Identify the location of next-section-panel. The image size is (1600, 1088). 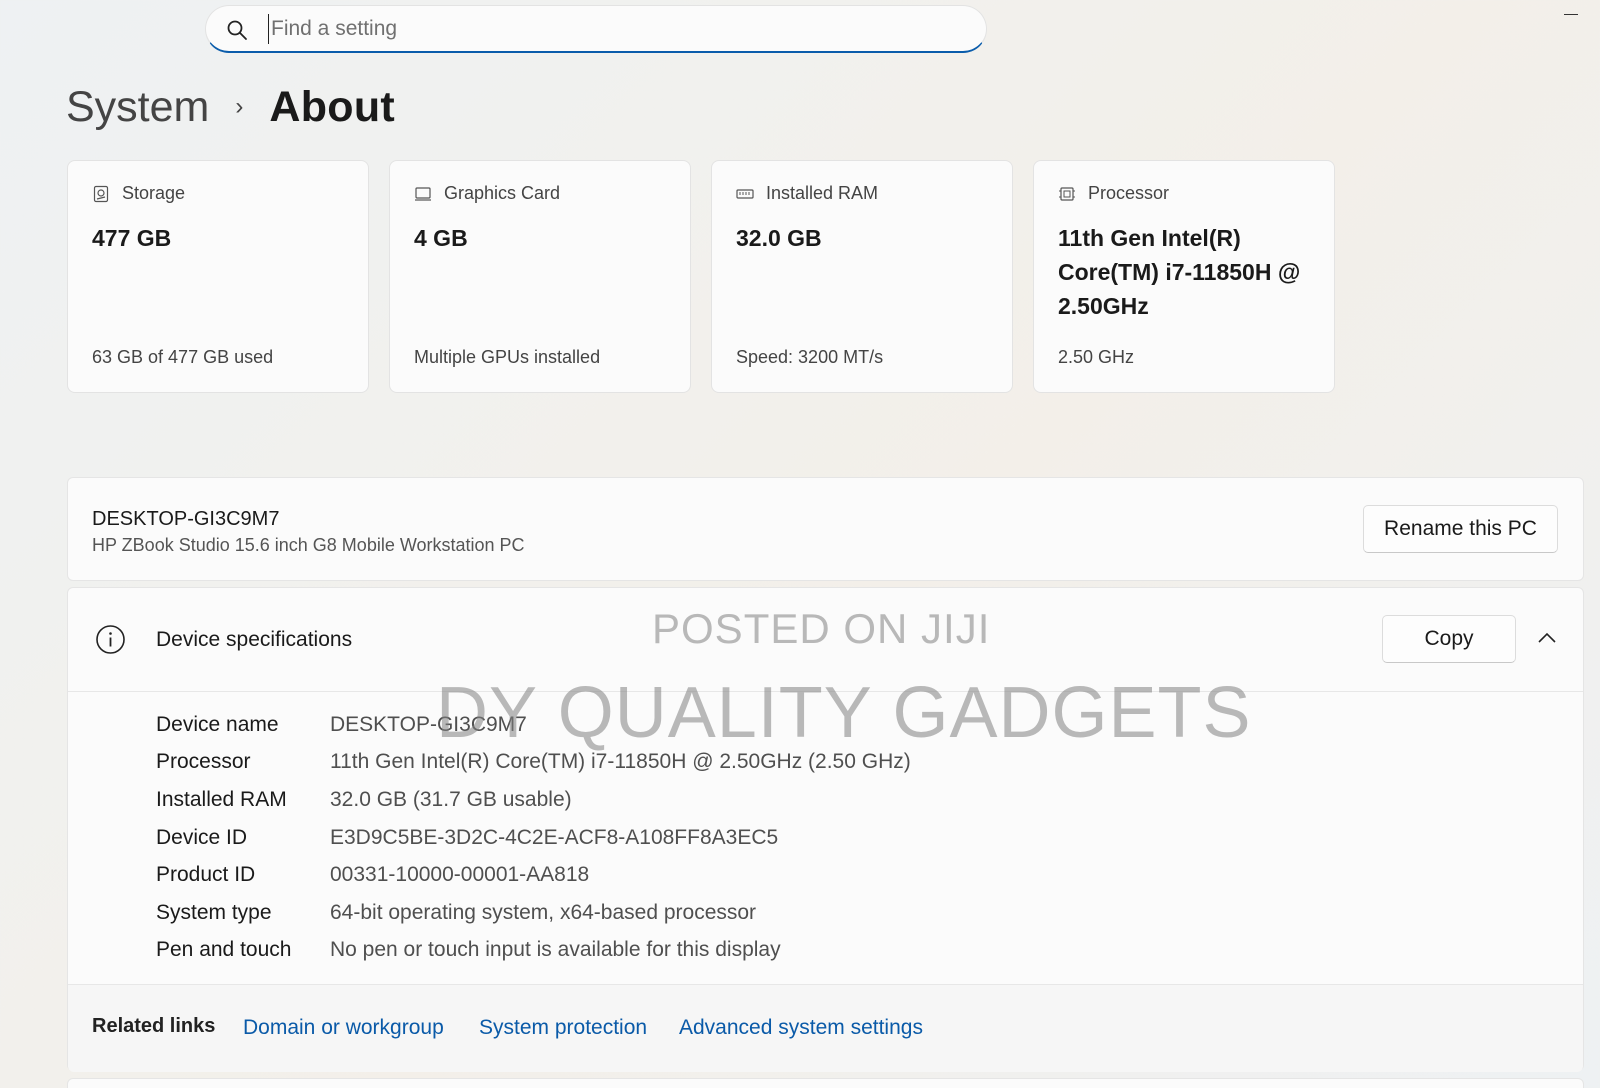
(825, 1083).